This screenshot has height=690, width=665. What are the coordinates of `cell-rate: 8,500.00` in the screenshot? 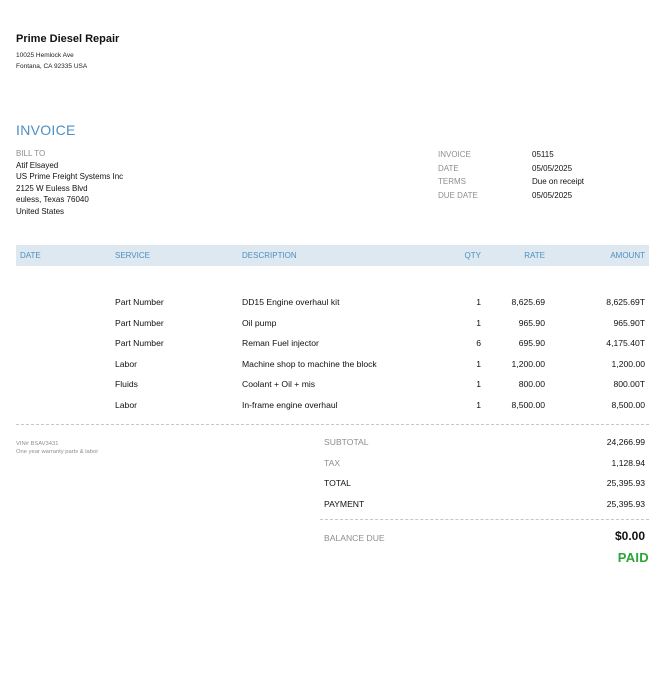 It's located at (528, 405).